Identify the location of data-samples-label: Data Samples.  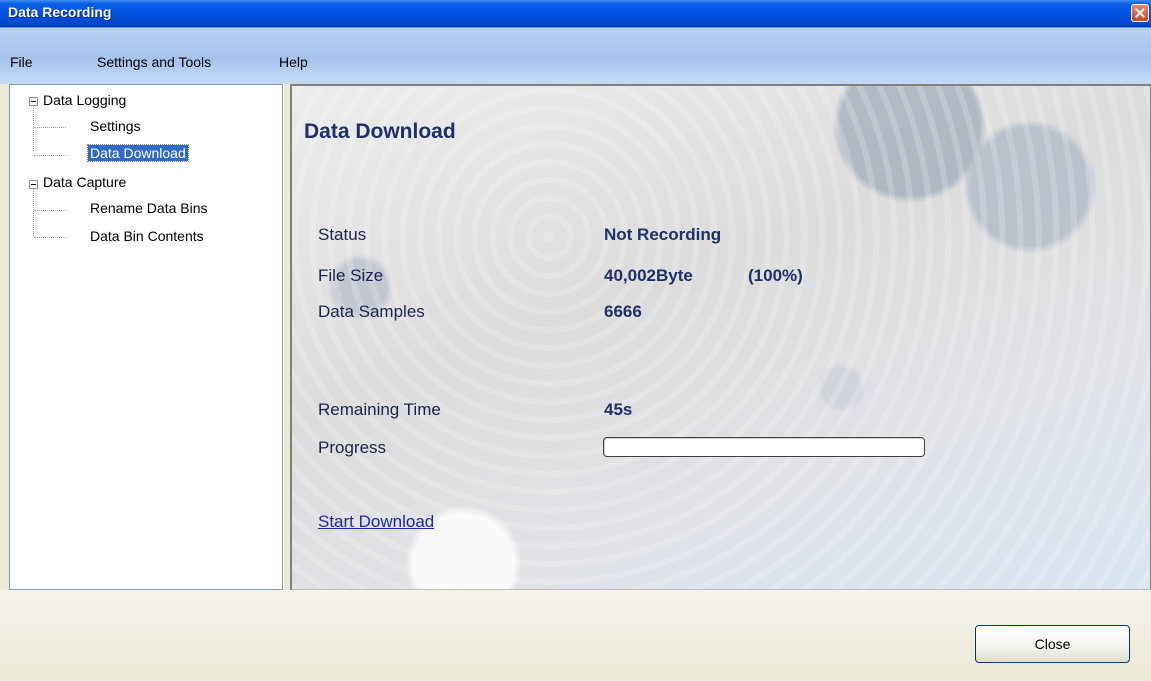
(371, 311).